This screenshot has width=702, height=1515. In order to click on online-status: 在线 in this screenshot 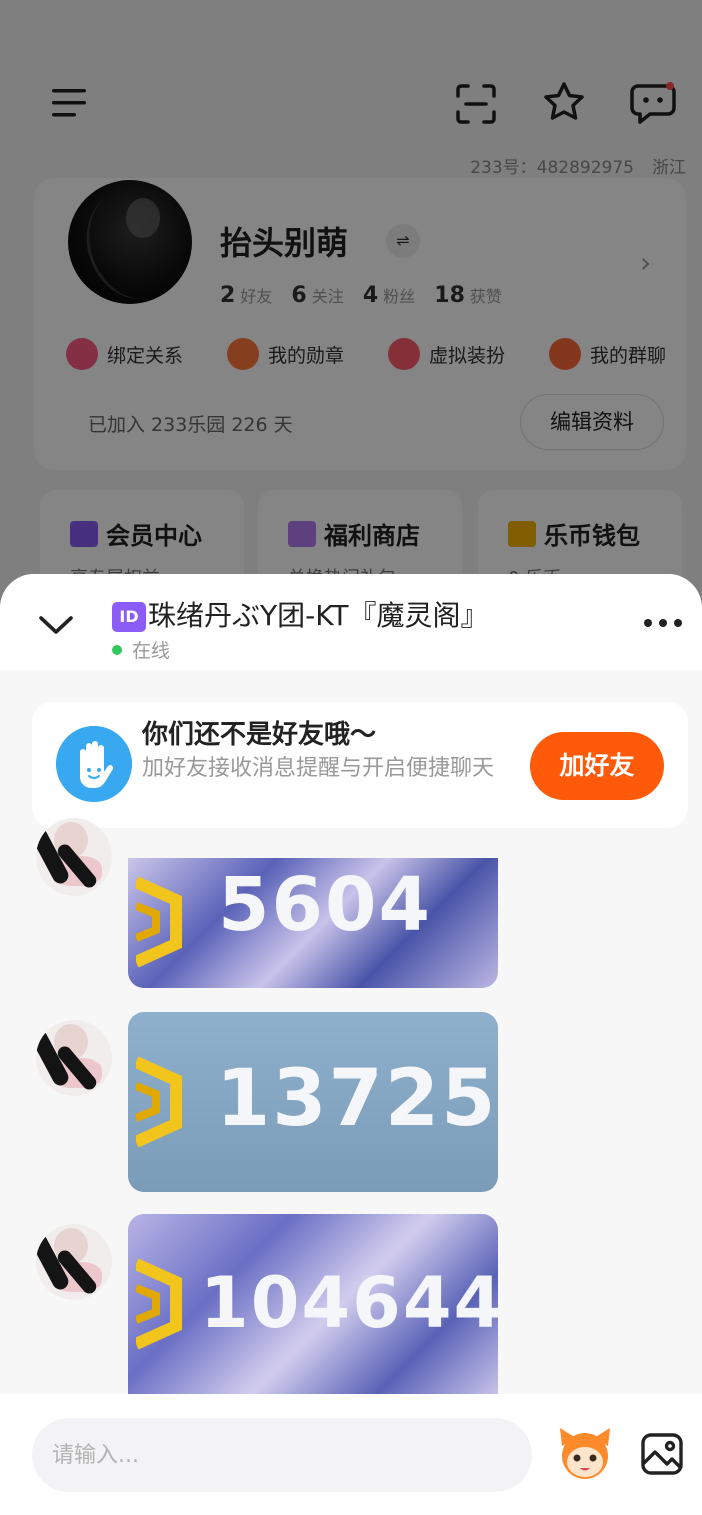, I will do `click(141, 649)`.